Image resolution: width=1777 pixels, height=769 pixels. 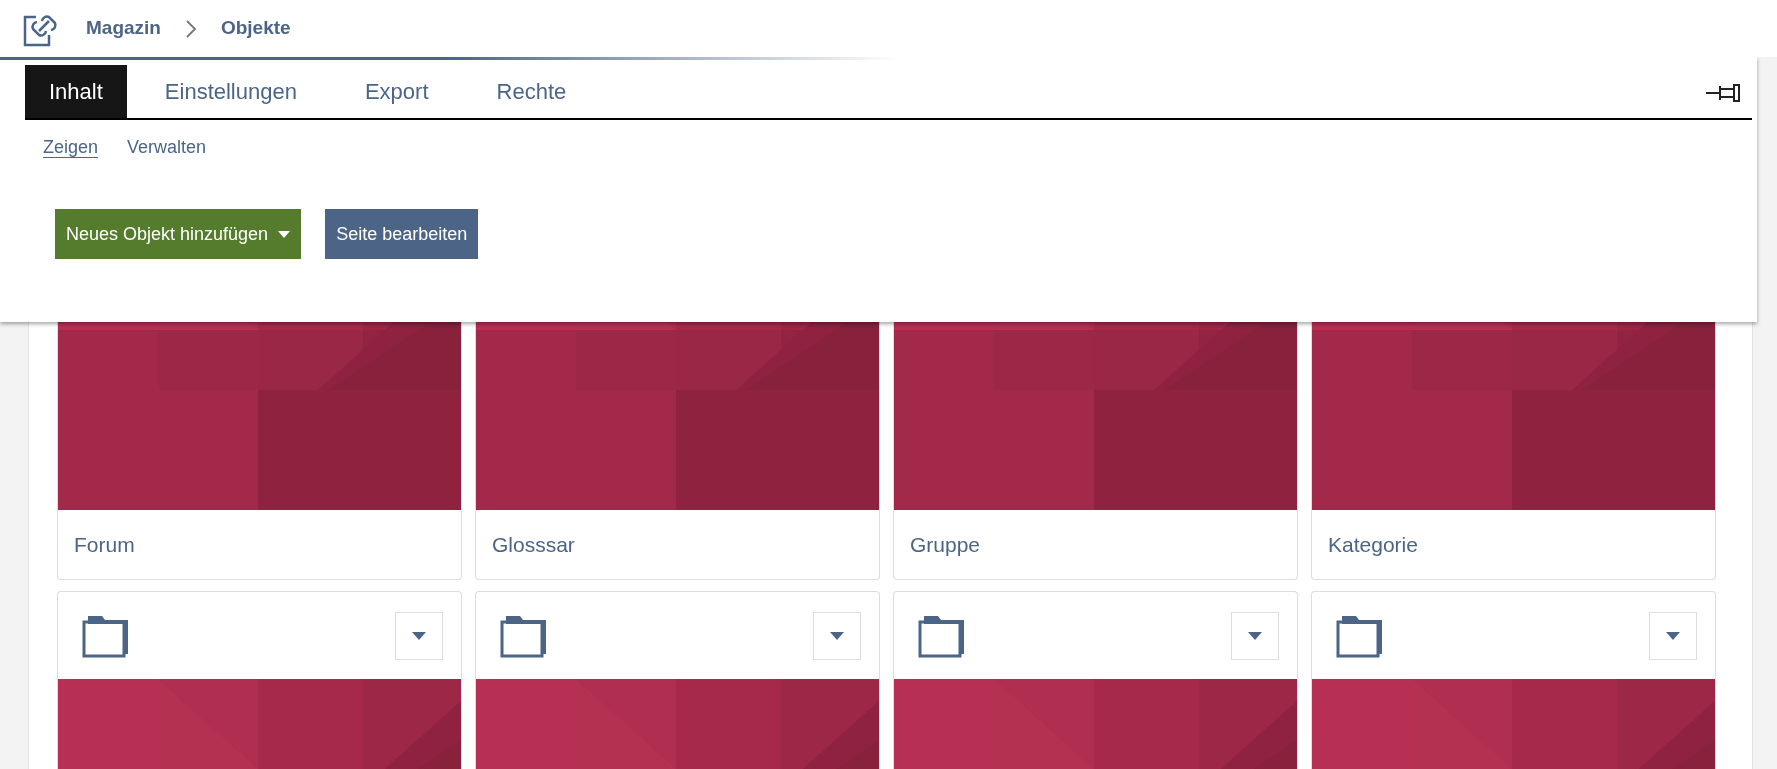 What do you see at coordinates (402, 234) in the screenshot?
I see `edit-page-button: Seite bearbeiten` at bounding box center [402, 234].